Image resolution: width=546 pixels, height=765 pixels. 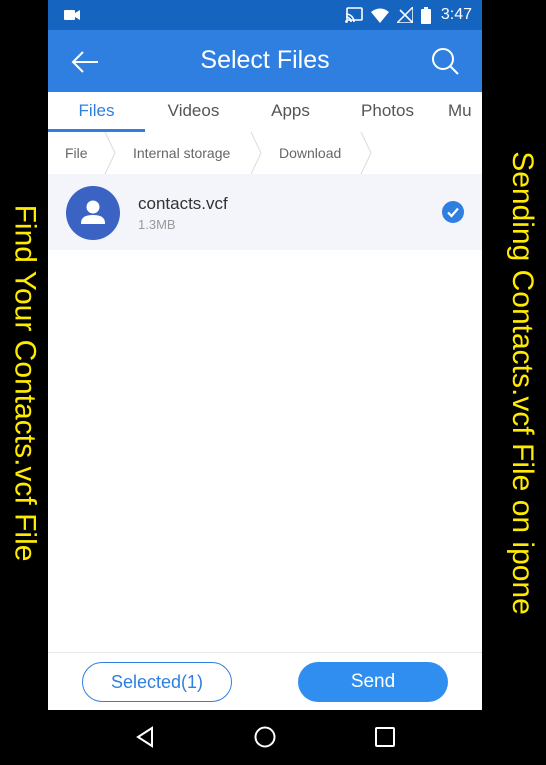 What do you see at coordinates (456, 14) in the screenshot?
I see `status-time: 3:47` at bounding box center [456, 14].